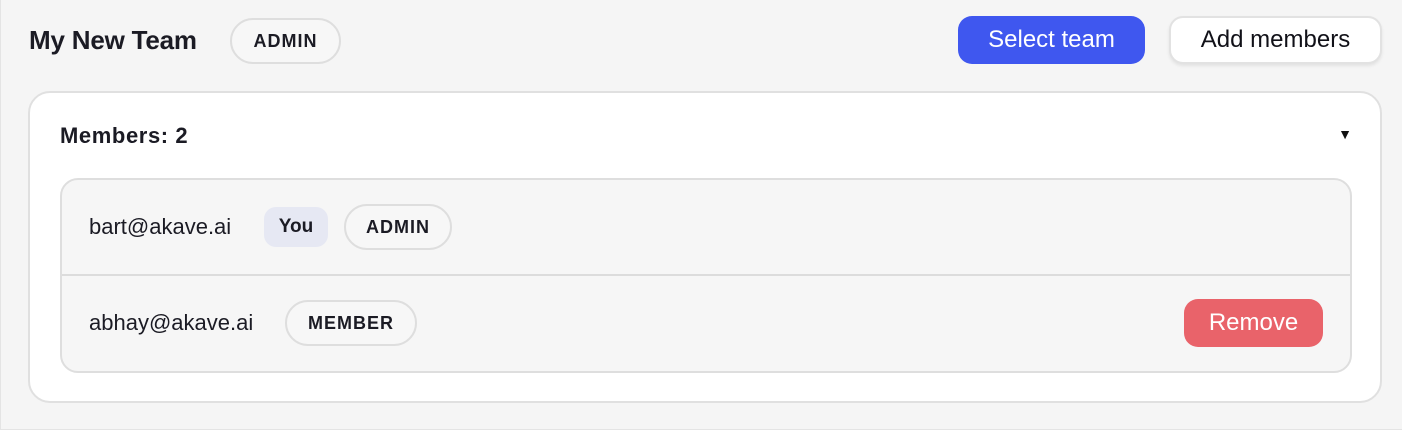 This screenshot has width=1402, height=430. Describe the element at coordinates (1051, 40) in the screenshot. I see `select-team-button: Select team` at that location.